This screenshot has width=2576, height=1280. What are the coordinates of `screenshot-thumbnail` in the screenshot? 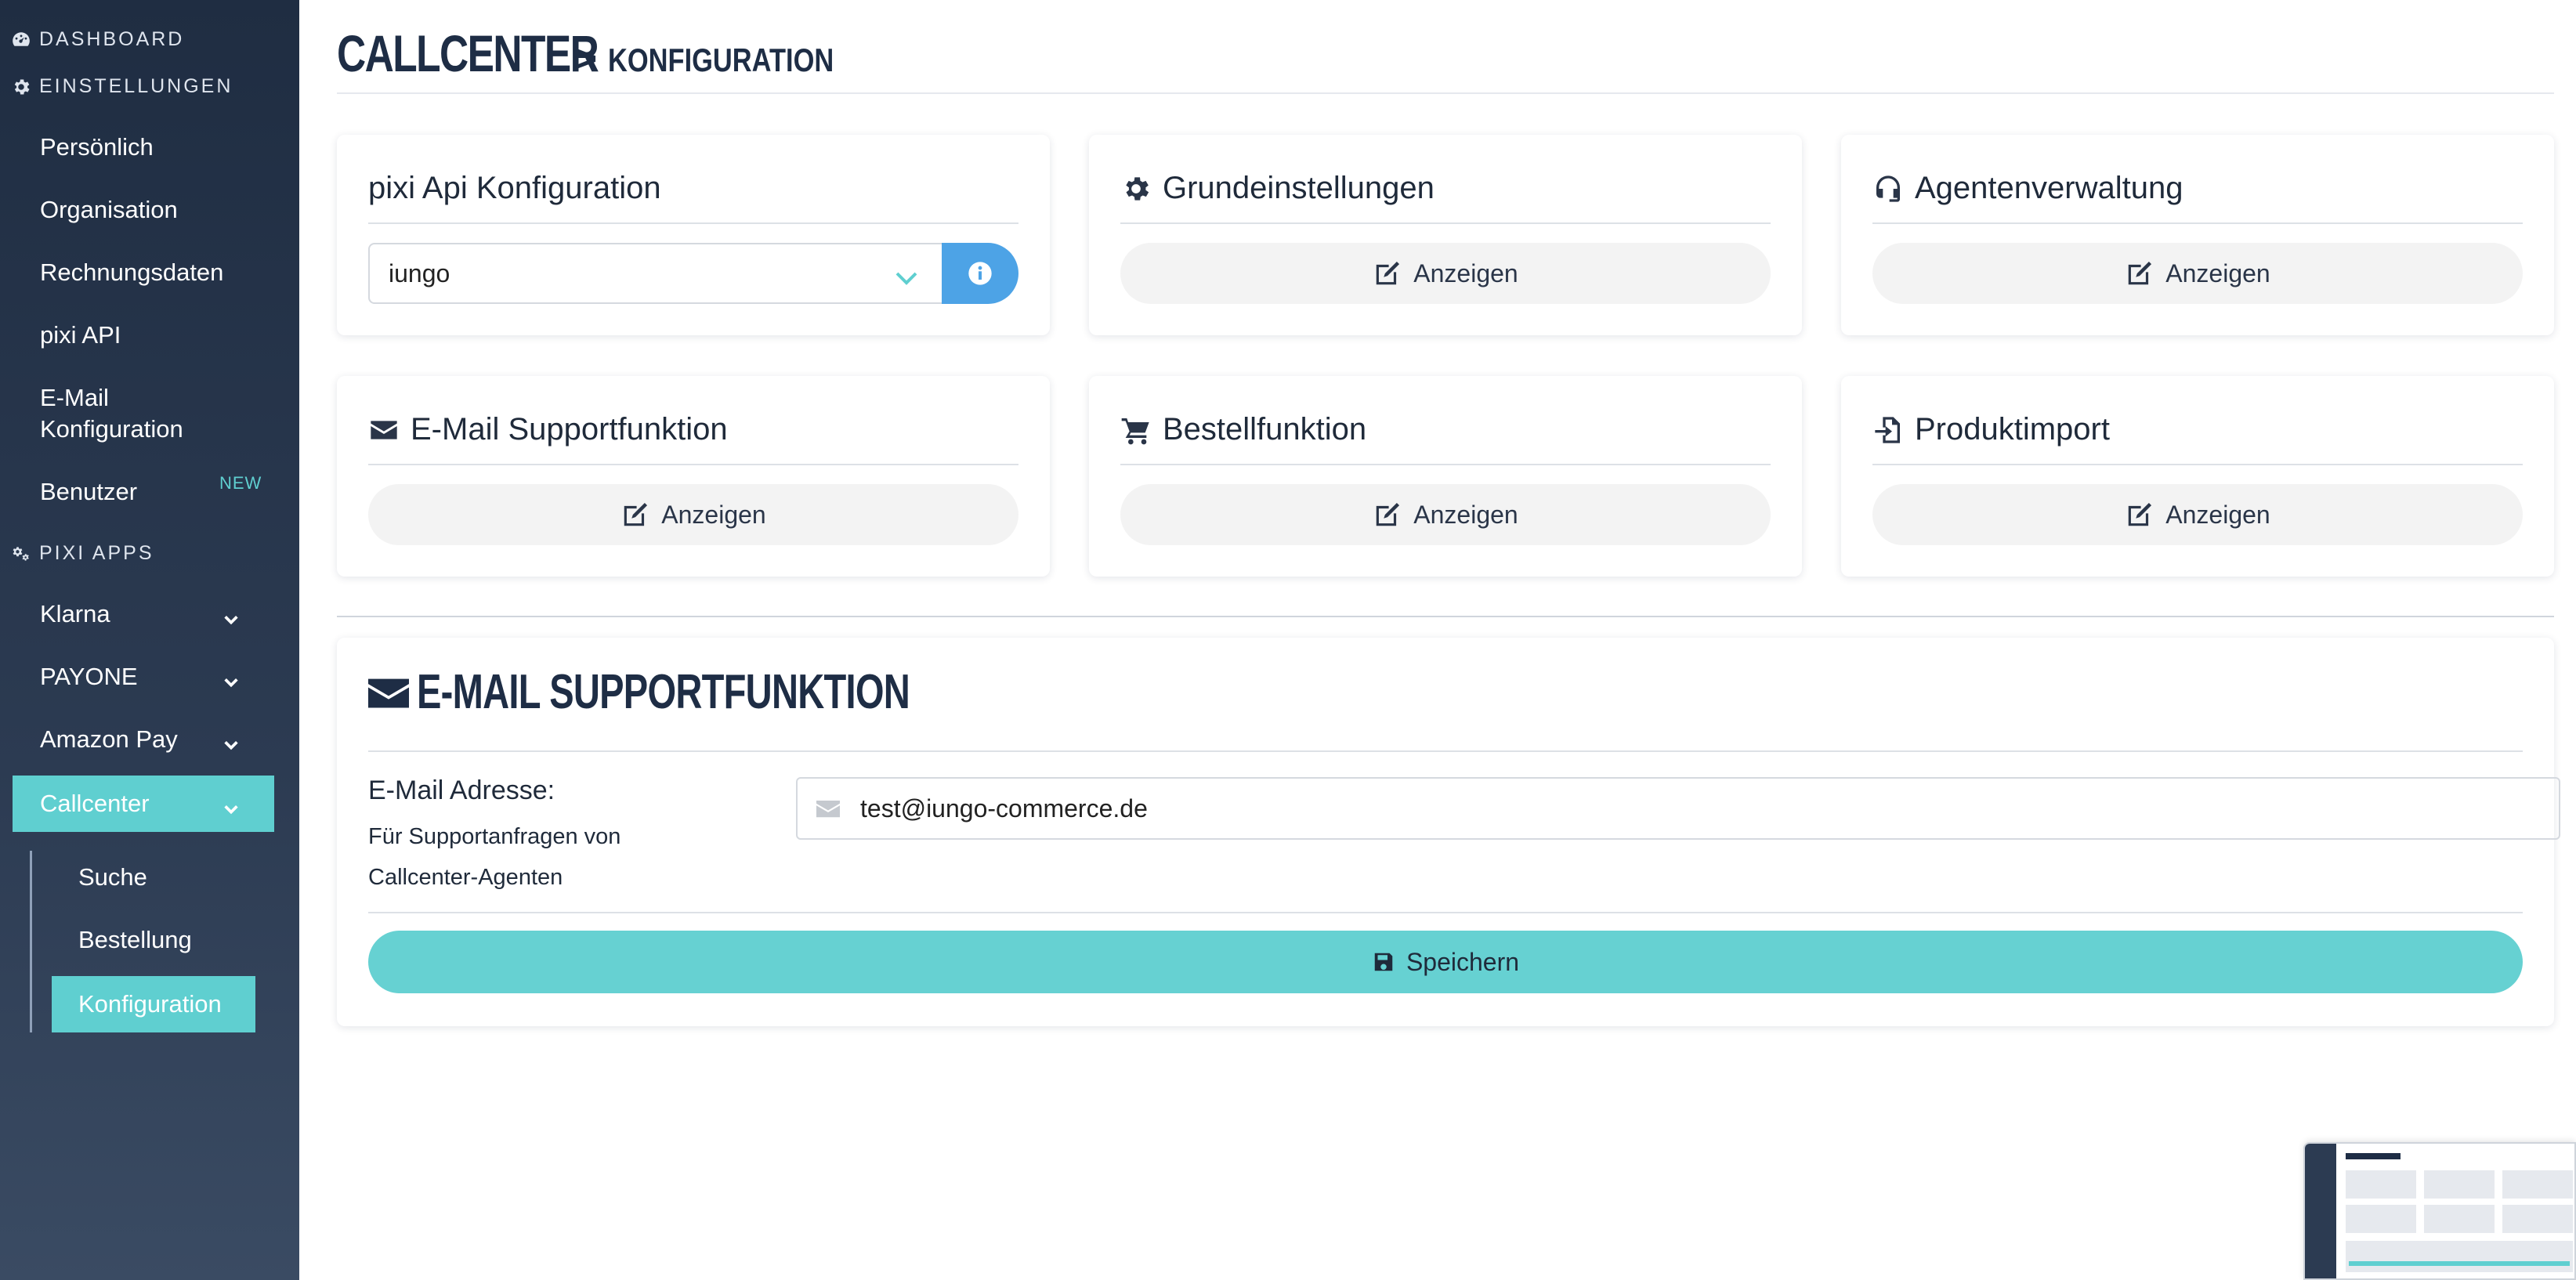 It's located at (2440, 1211).